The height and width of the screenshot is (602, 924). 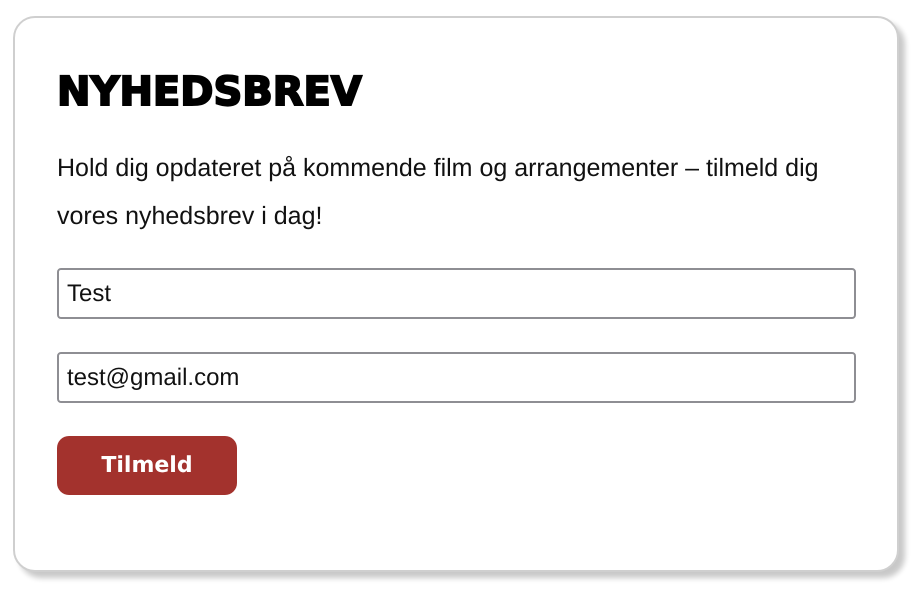 I want to click on input-field: test@gmail.com, so click(x=456, y=377).